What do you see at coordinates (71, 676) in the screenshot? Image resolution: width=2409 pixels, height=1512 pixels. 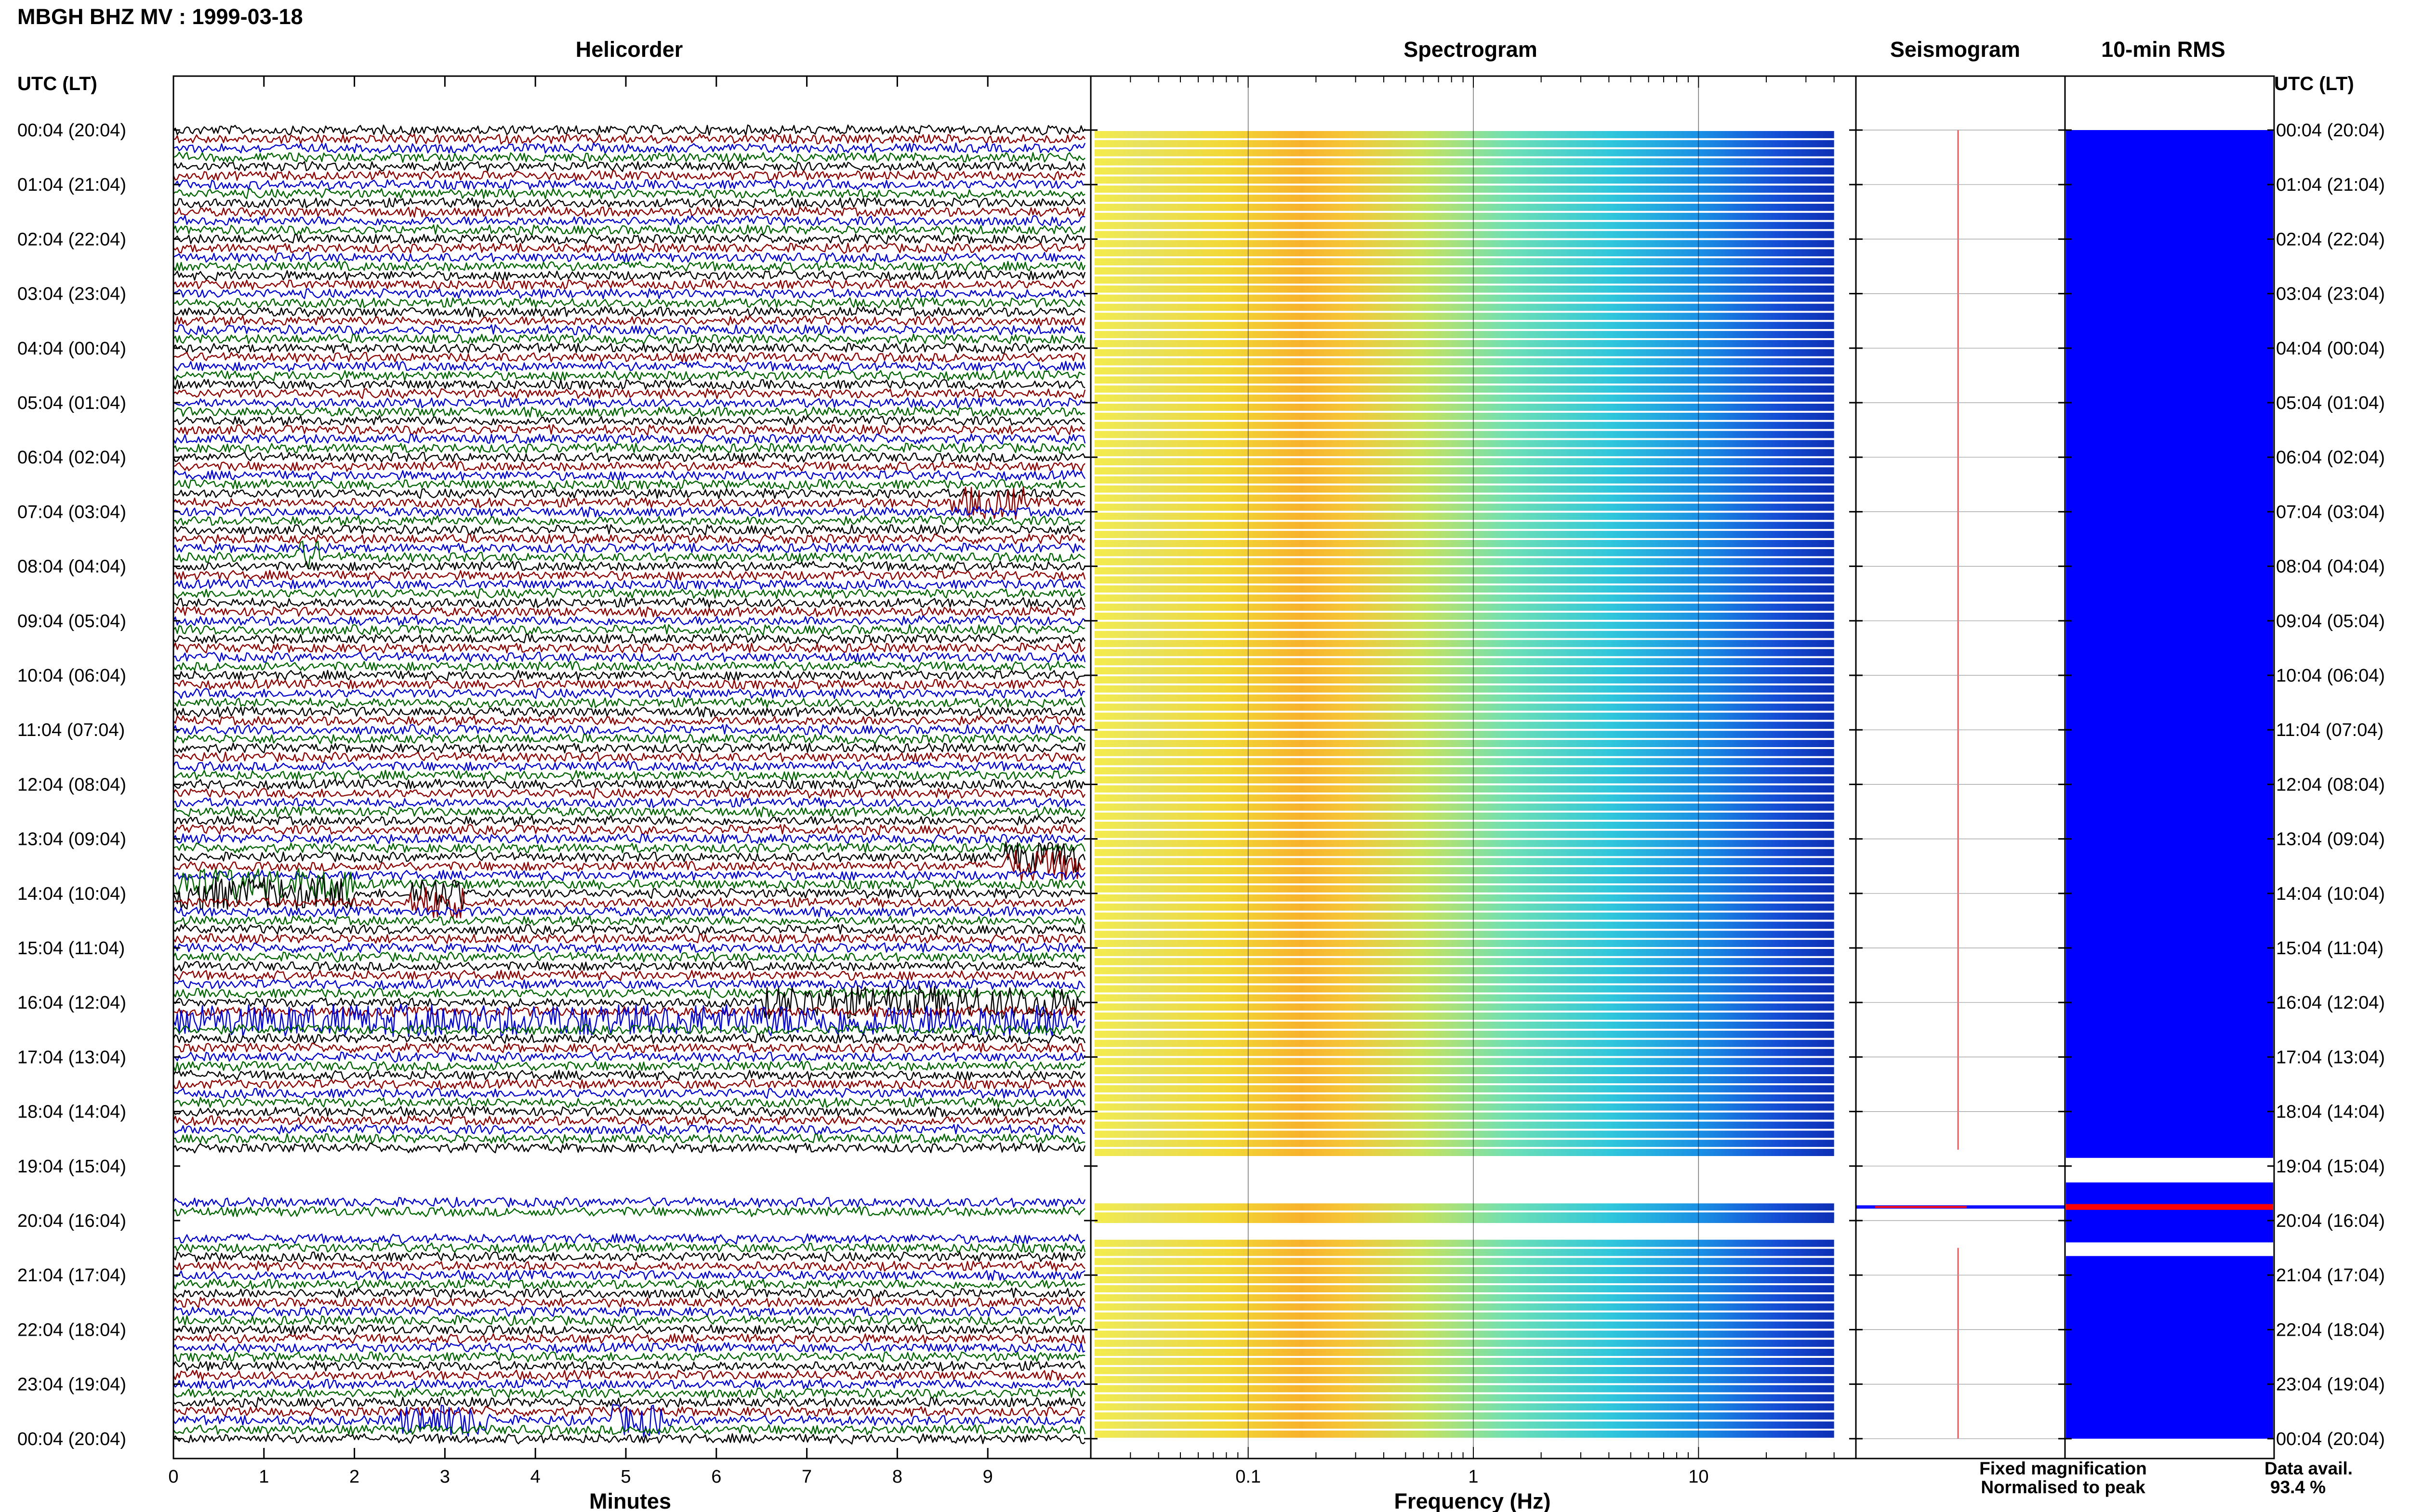 I see `row-label-left: 10:04 (06:04)` at bounding box center [71, 676].